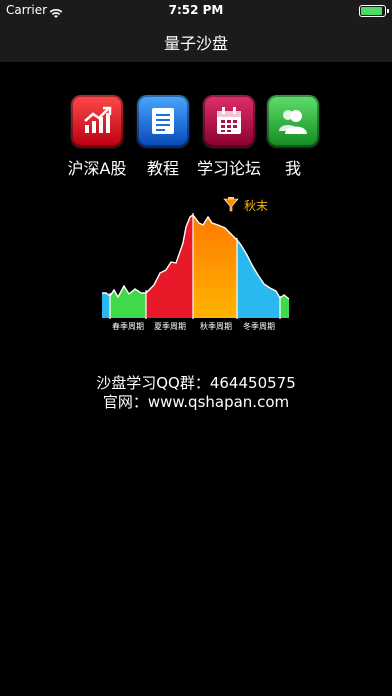  I want to click on calendar-icon, so click(229, 121).